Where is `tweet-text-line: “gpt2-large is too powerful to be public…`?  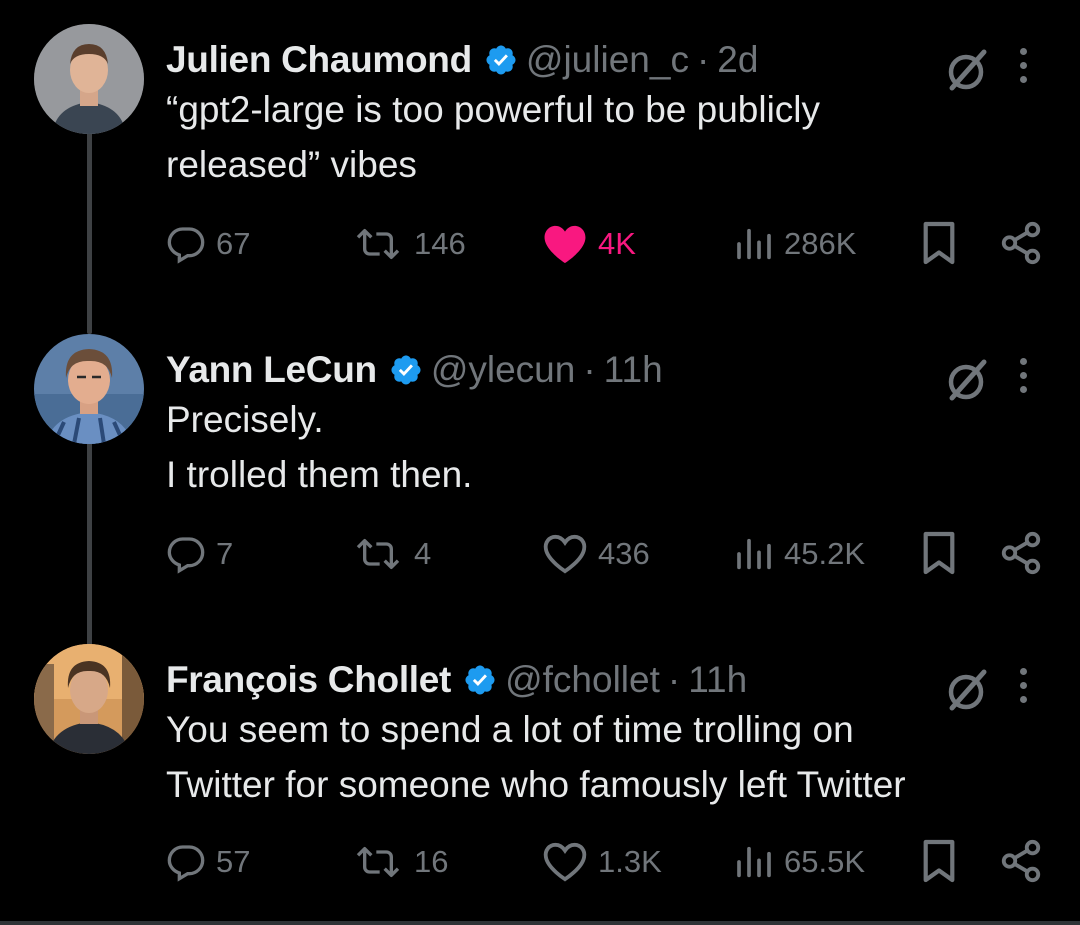
tweet-text-line: “gpt2-large is too powerful to be public… is located at coordinates (493, 109).